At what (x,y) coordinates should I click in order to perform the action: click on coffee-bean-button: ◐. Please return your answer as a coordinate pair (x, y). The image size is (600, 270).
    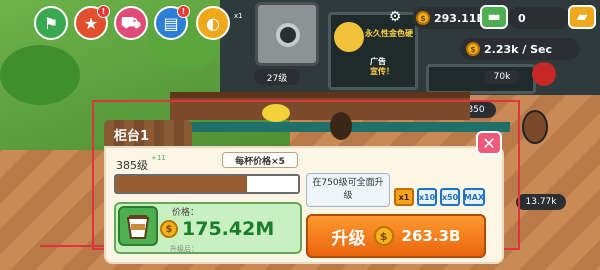
    Looking at the image, I should click on (213, 23).